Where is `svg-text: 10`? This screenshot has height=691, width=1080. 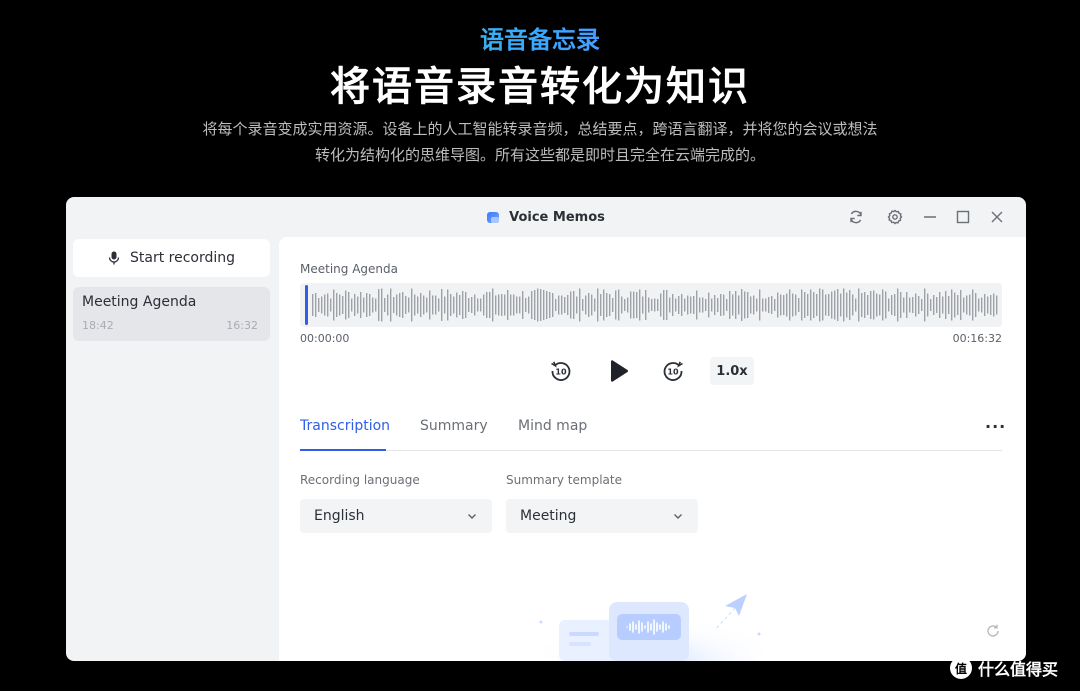 svg-text: 10 is located at coordinates (673, 372).